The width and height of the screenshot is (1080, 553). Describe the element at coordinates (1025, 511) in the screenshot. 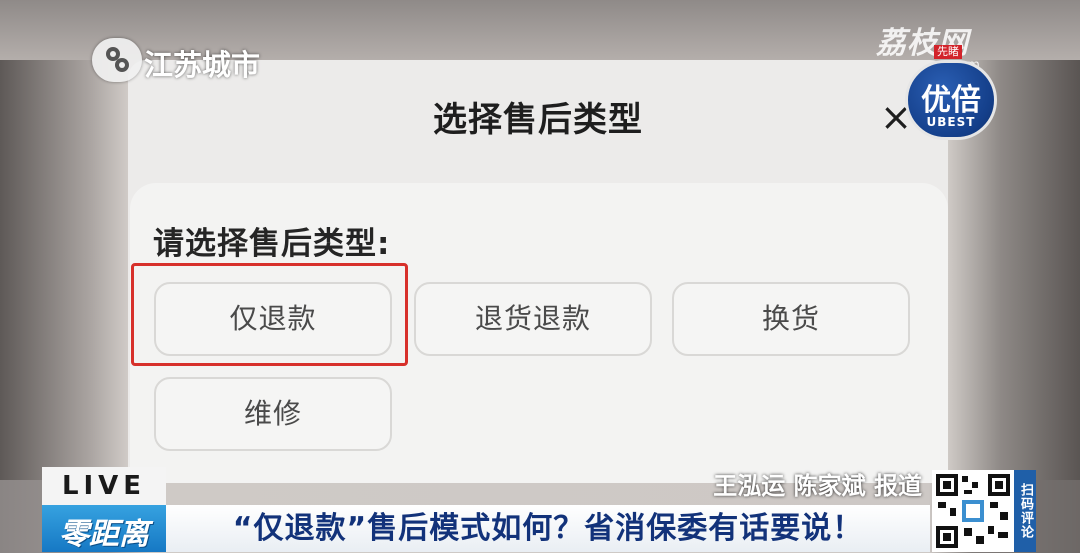

I see `qr-label: 扫码评论` at that location.